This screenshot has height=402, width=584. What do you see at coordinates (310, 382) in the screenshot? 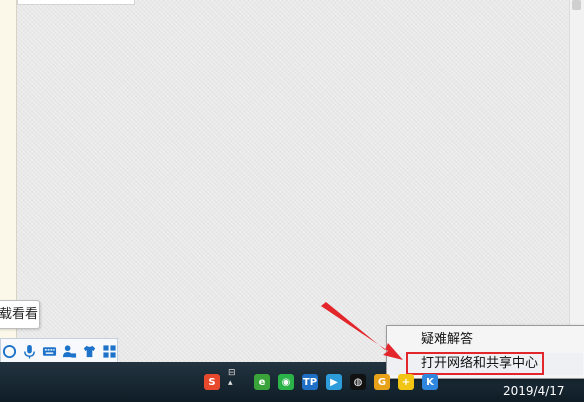
I see `tp-icon: TP` at bounding box center [310, 382].